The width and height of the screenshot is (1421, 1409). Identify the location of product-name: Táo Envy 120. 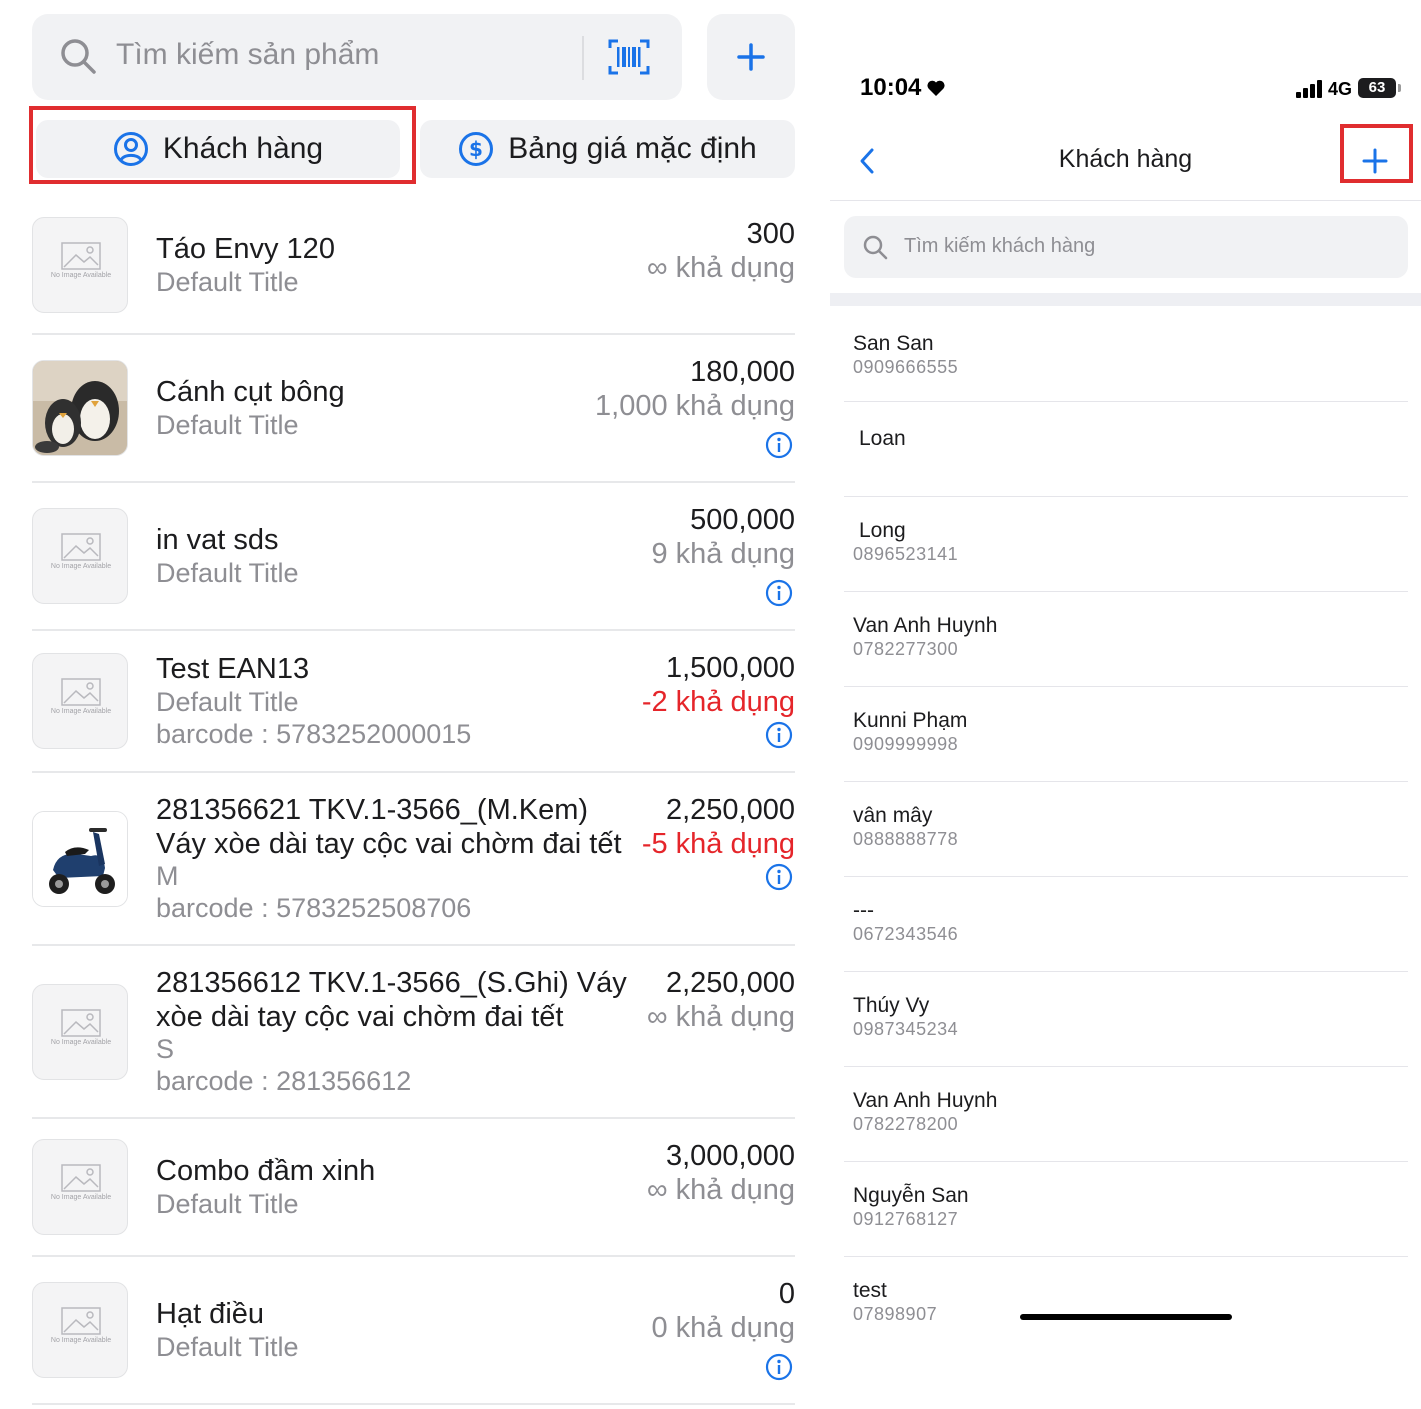
(245, 249).